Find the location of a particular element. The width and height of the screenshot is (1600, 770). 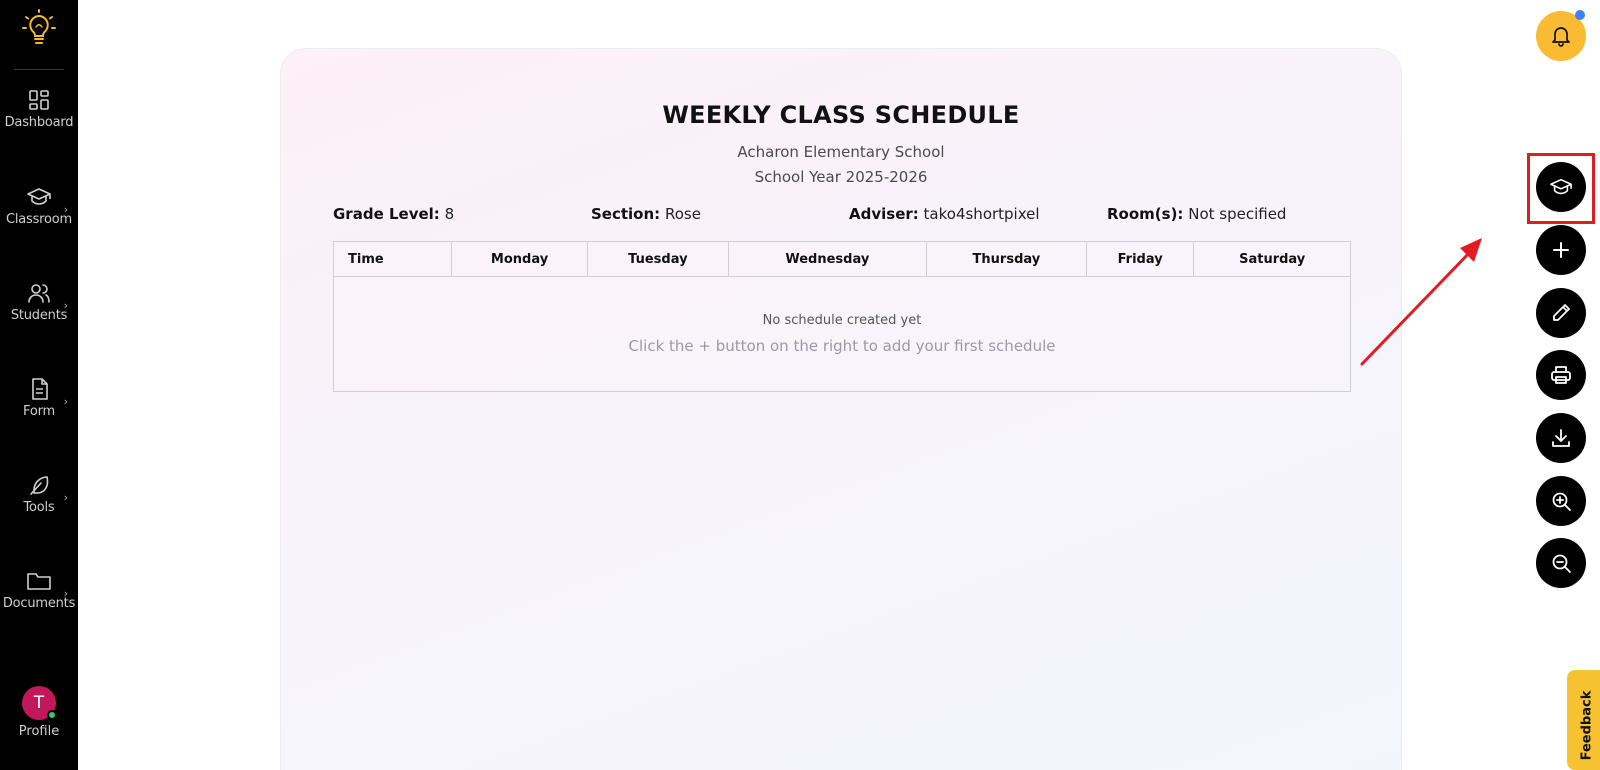

dashboard-icon is located at coordinates (39, 100).